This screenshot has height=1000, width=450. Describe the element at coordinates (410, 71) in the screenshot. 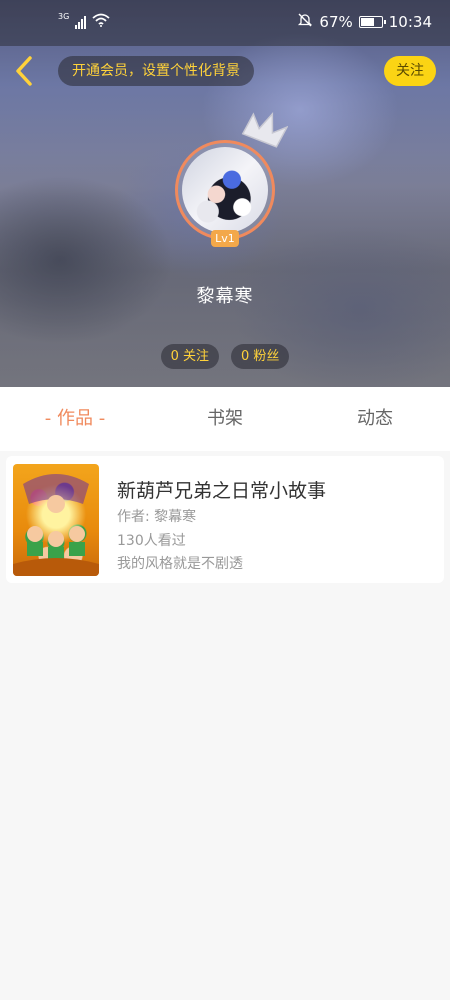

I see `follow-button: 关注` at that location.